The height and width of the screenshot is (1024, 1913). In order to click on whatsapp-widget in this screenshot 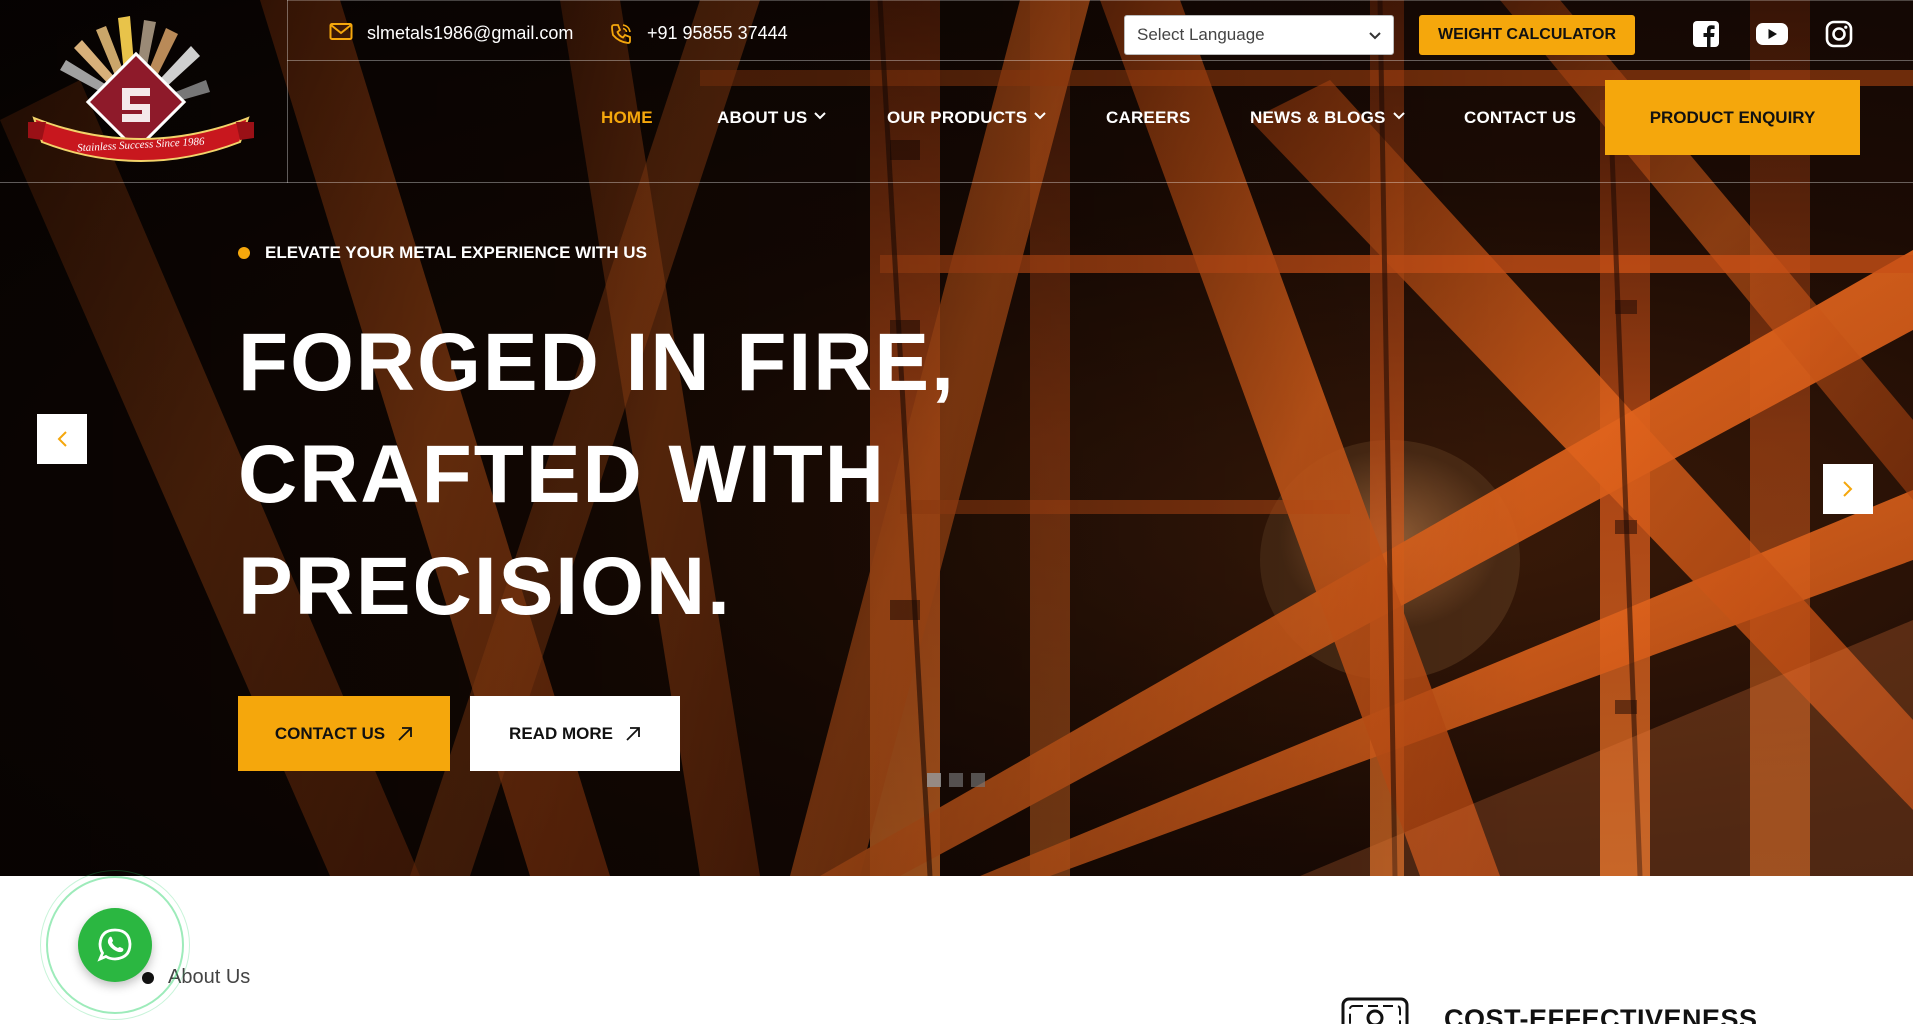, I will do `click(115, 945)`.